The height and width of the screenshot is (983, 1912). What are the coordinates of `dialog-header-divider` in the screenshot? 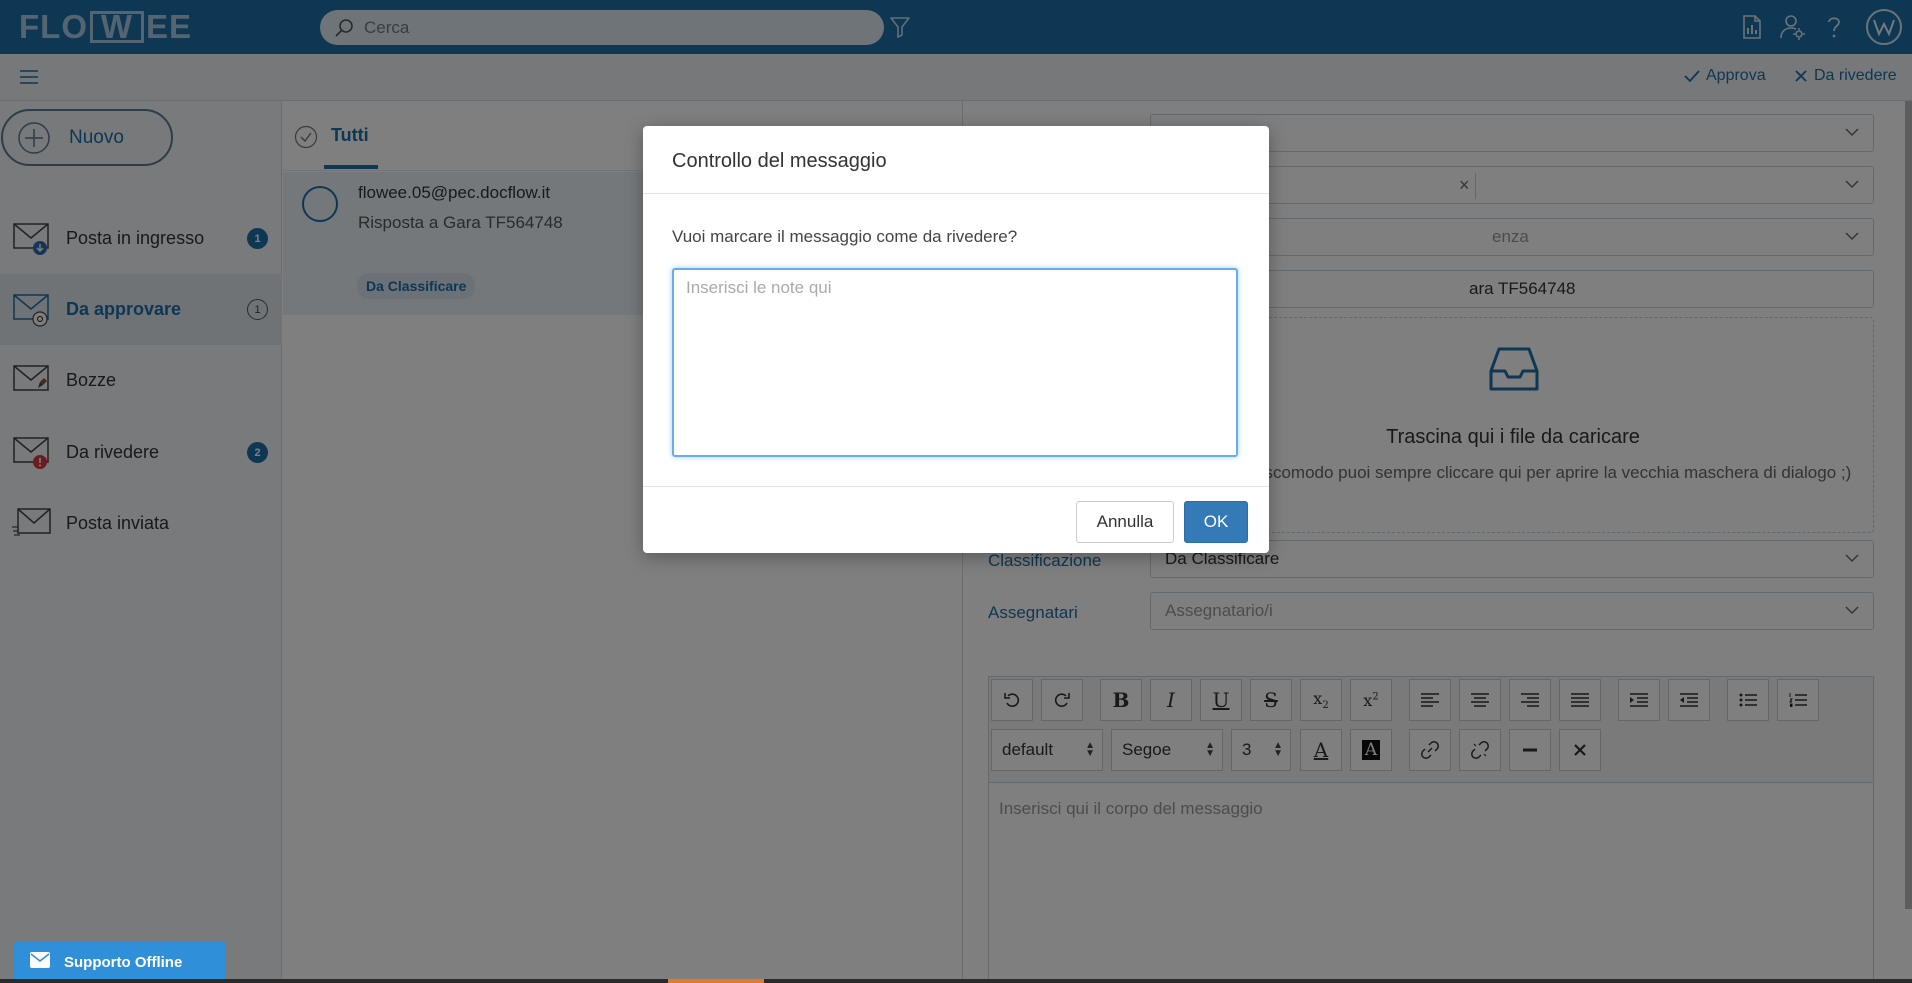 It's located at (956, 193).